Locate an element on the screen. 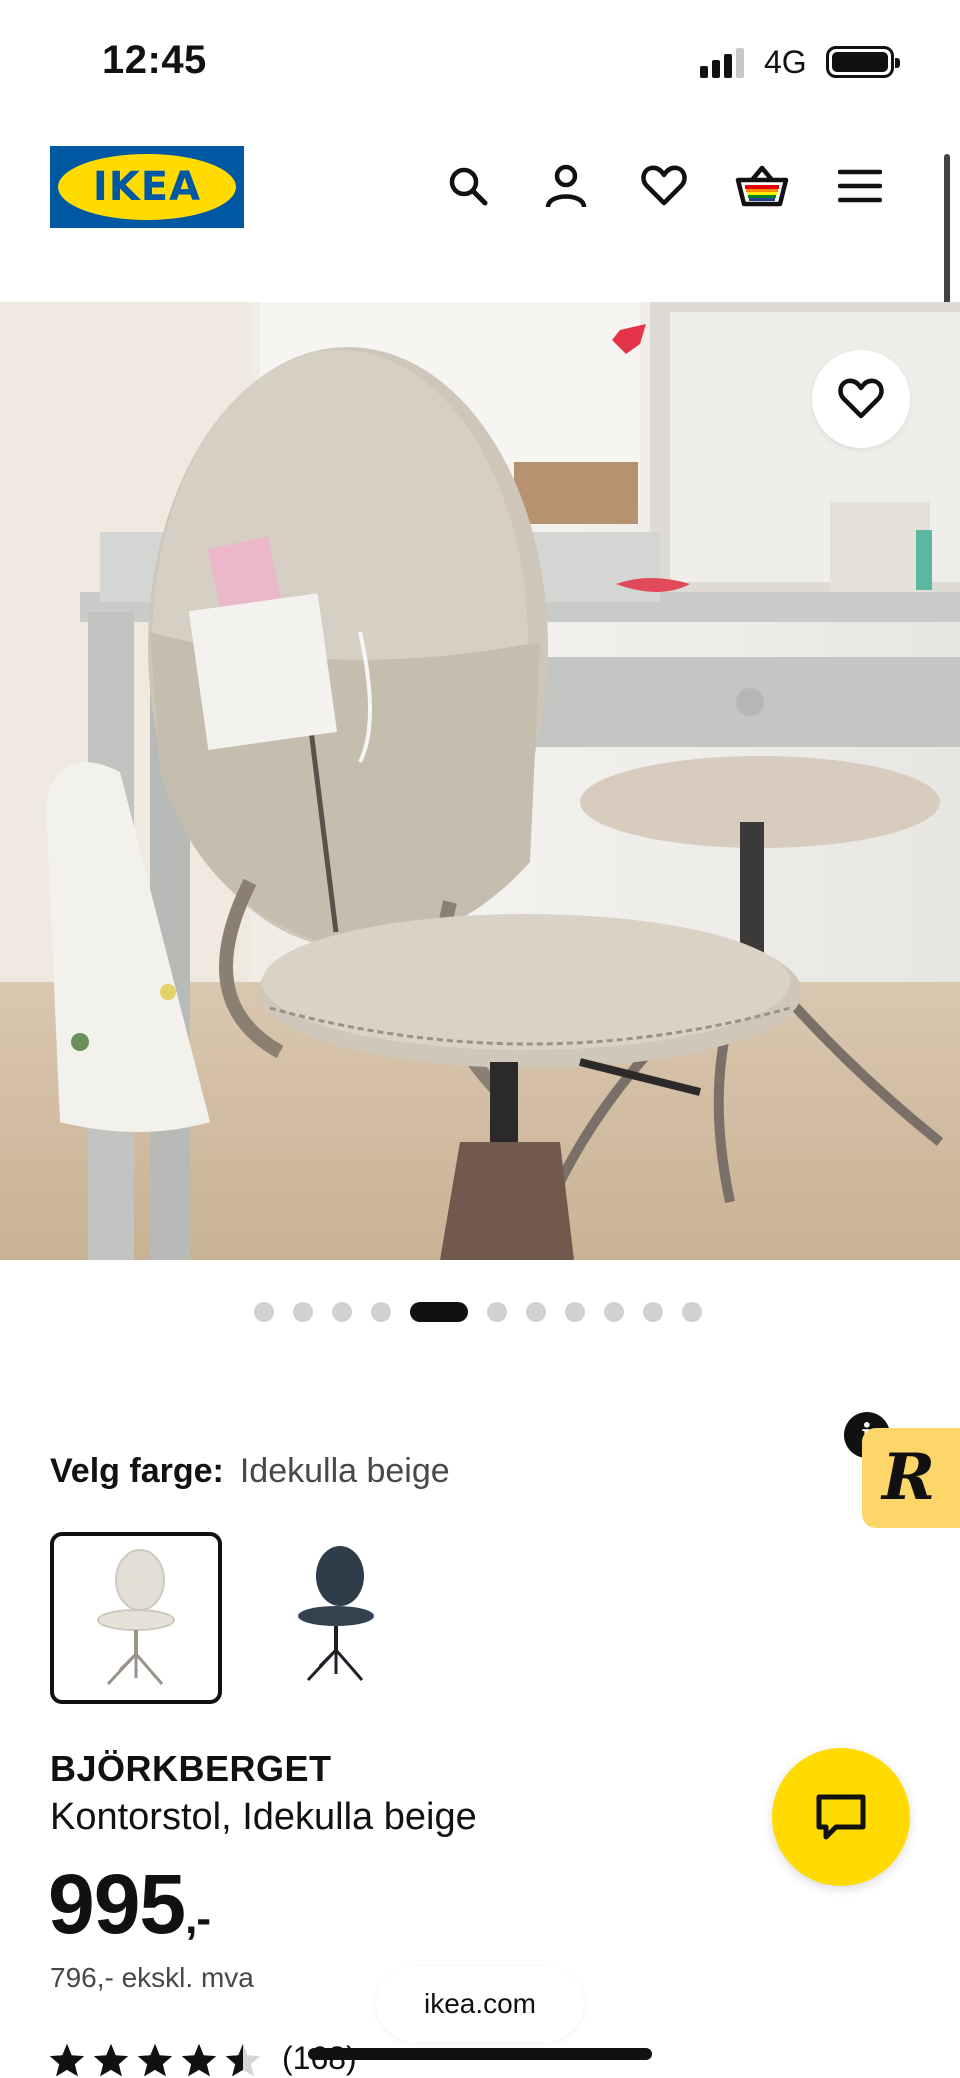  product-price: 995,- is located at coordinates (129, 1904).